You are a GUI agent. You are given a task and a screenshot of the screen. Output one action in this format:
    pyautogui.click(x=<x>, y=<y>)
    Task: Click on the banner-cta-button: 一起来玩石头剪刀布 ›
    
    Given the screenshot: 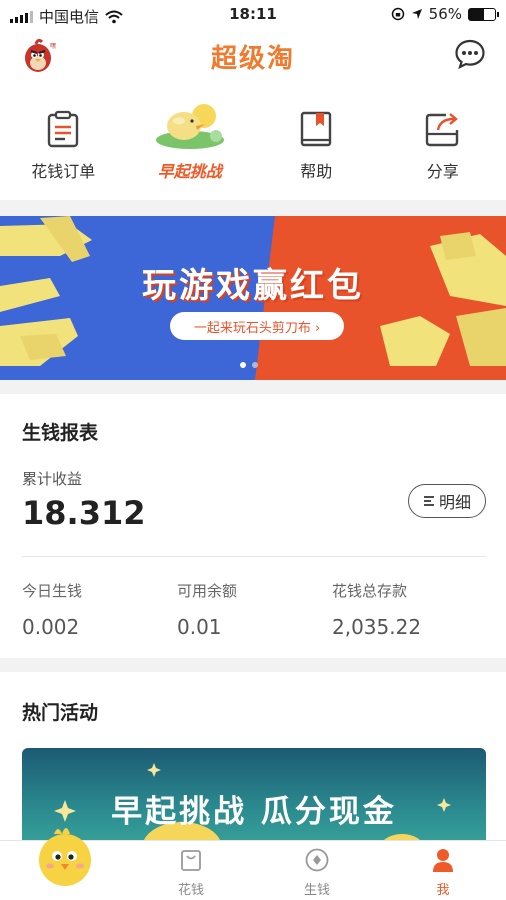 What is the action you would take?
    pyautogui.click(x=257, y=326)
    